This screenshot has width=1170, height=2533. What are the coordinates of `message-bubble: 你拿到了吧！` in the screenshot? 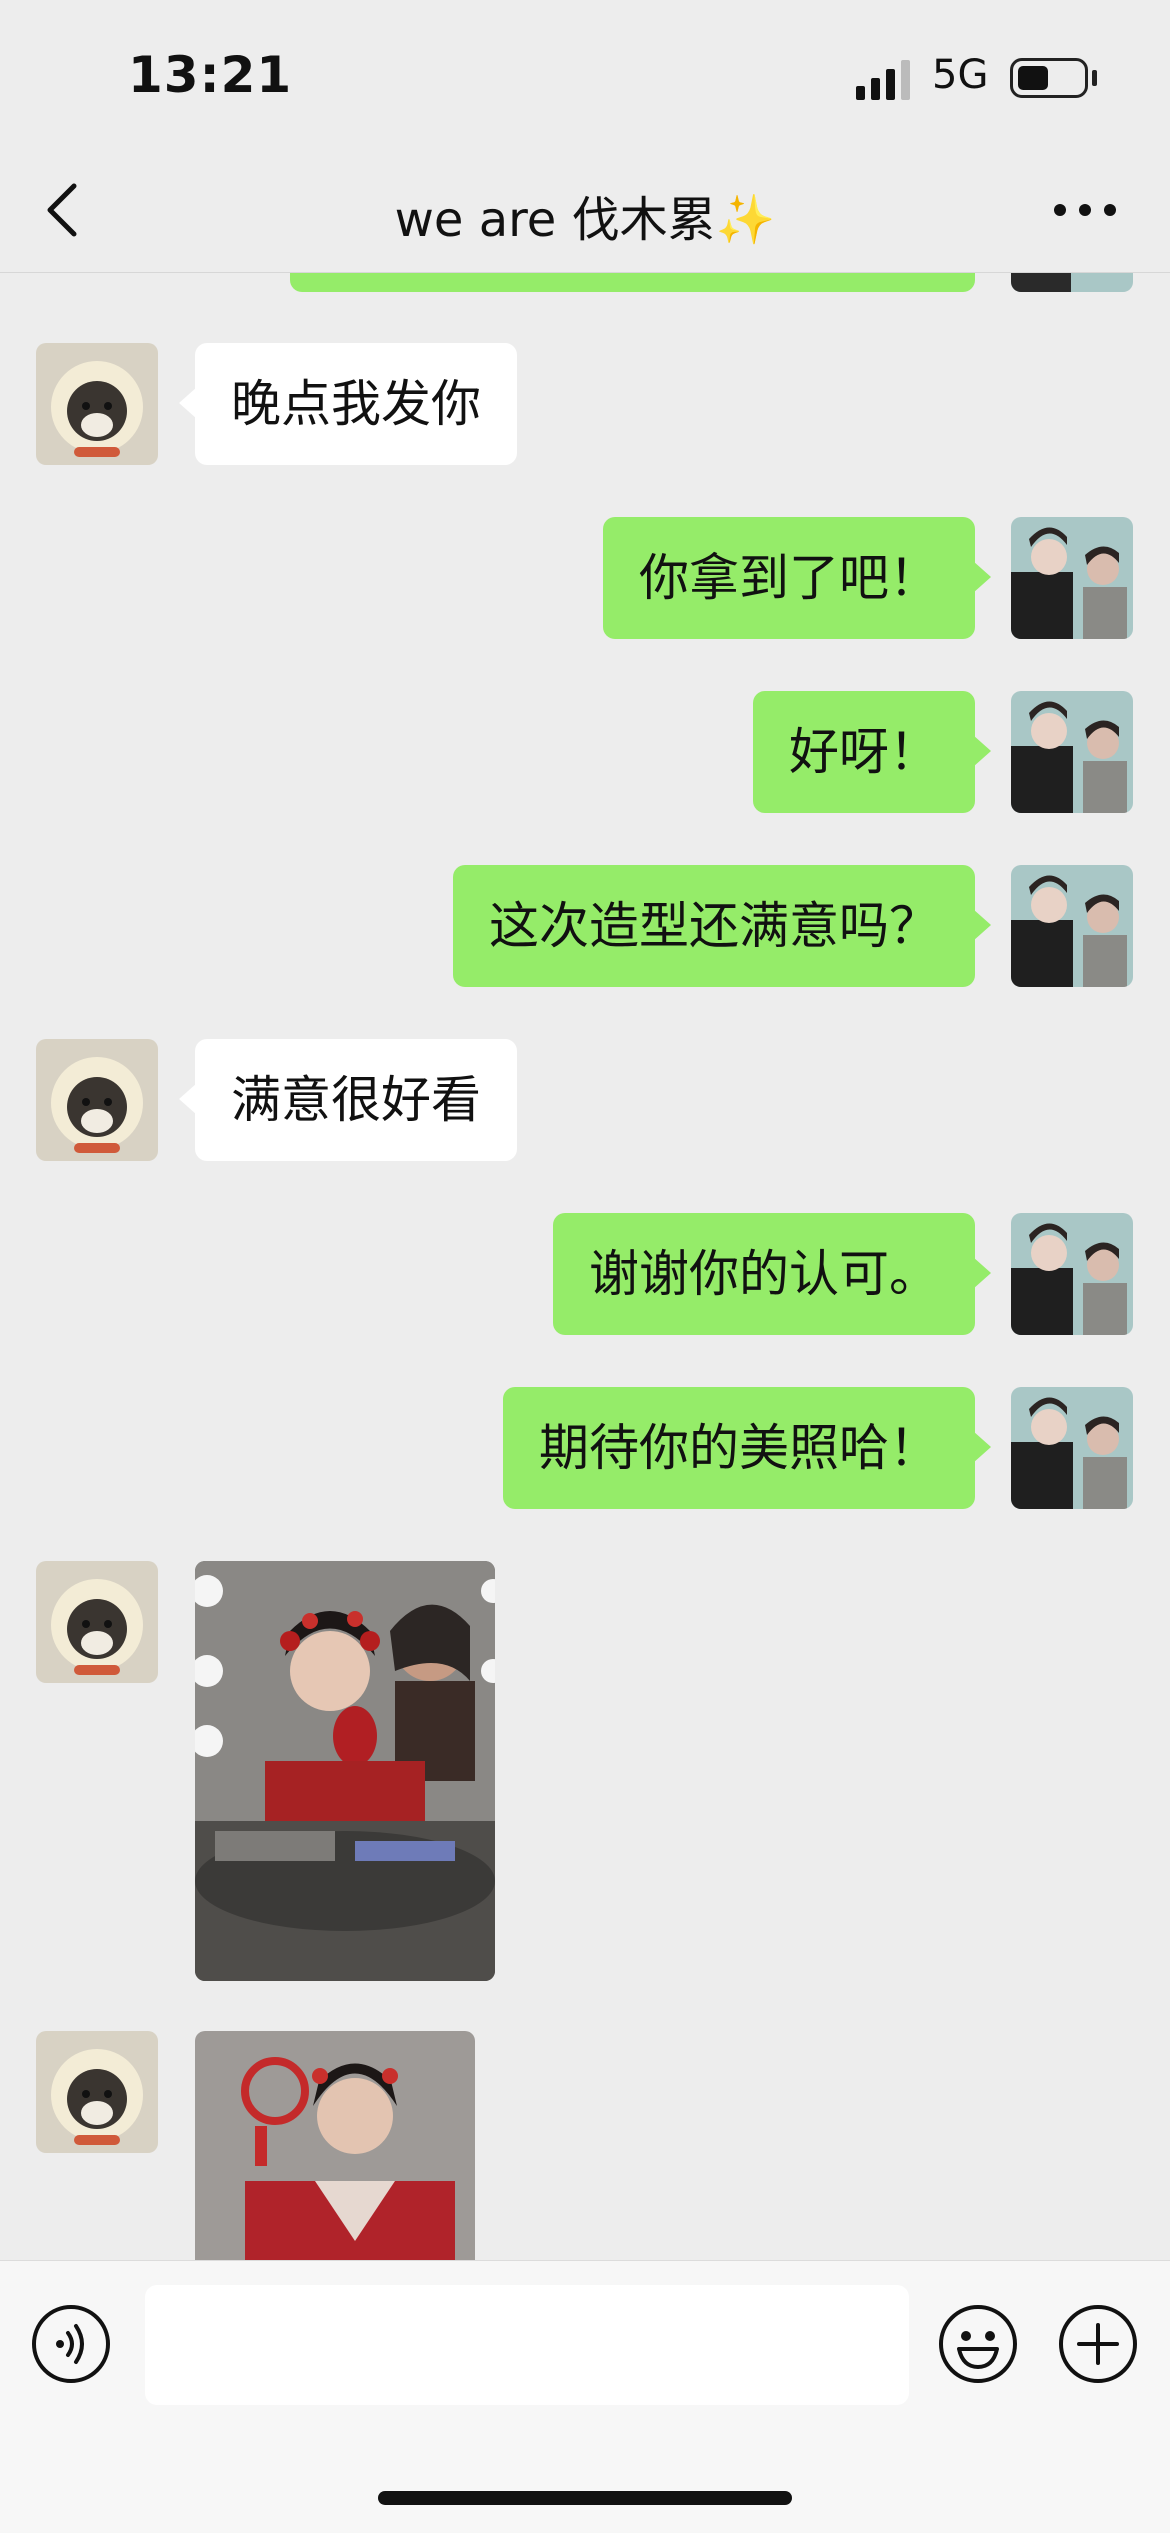 It's located at (797, 578).